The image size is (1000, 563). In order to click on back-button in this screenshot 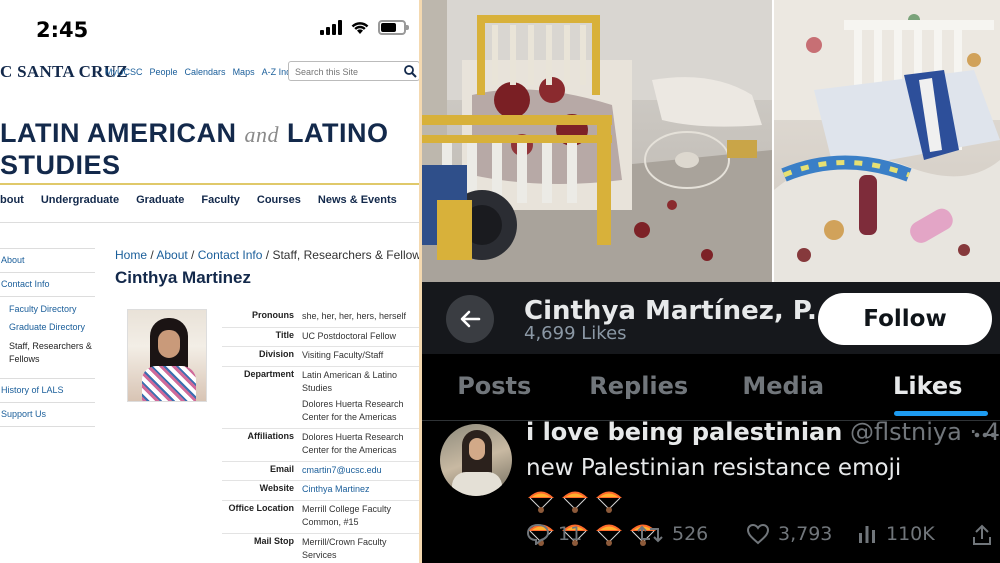, I will do `click(470, 319)`.